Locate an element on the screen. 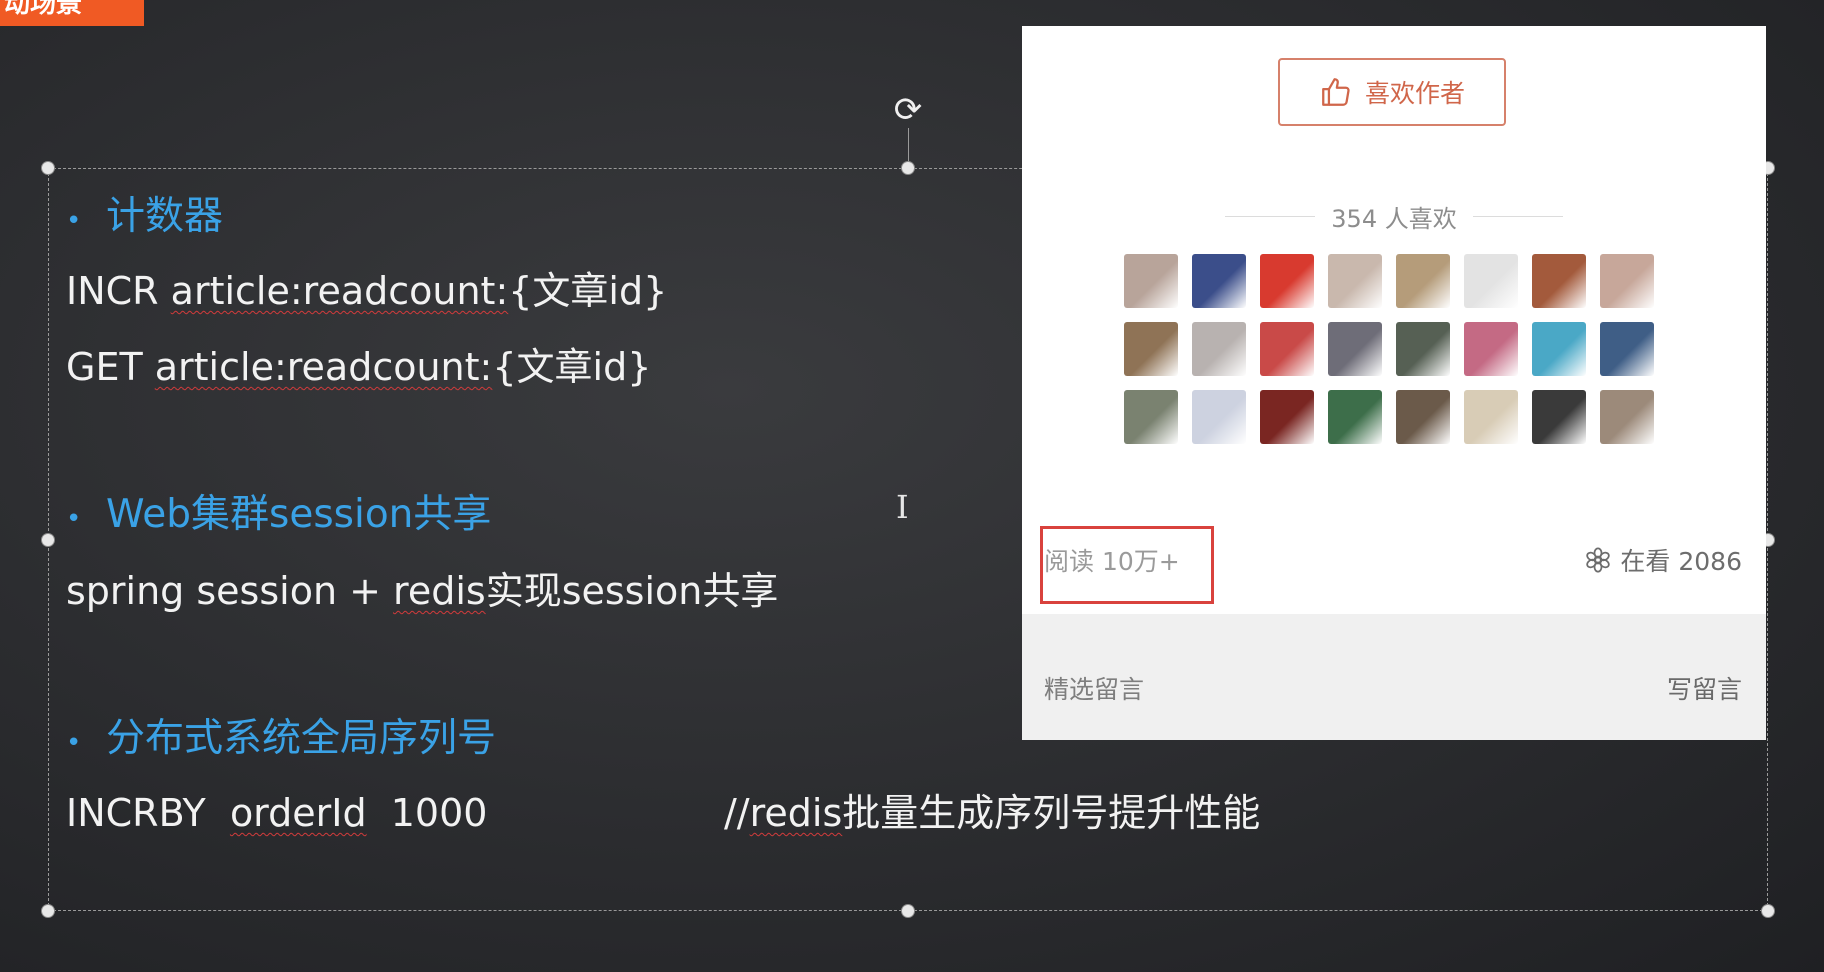  likes-count-row: 354 人喜欢 is located at coordinates (1394, 216).